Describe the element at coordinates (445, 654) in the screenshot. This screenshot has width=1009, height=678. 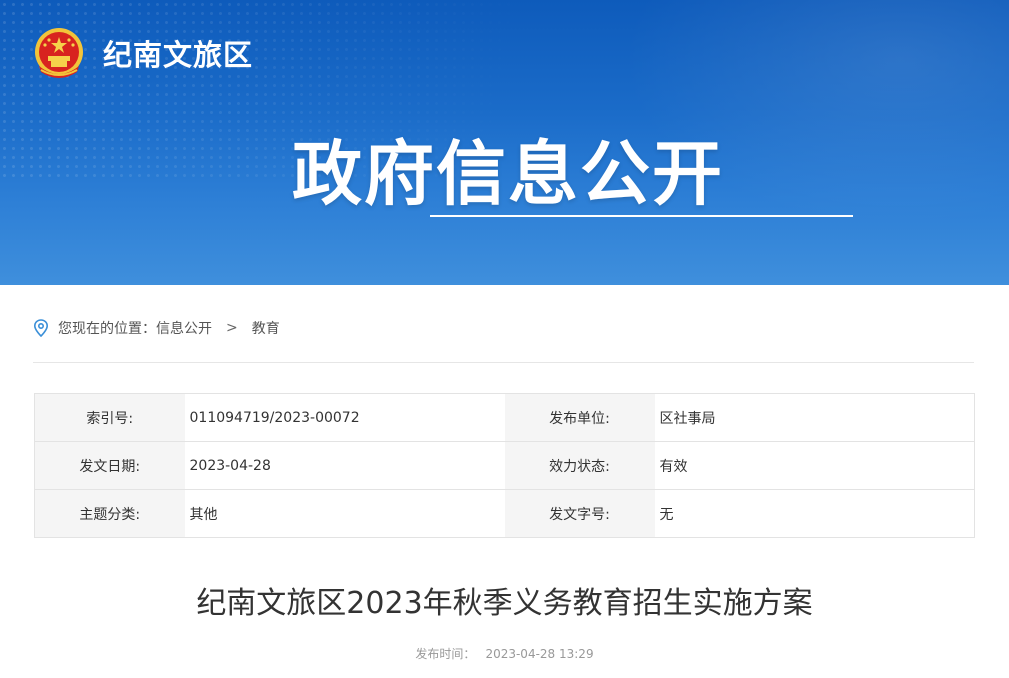
I see `publish-time-label: 发布时间：` at that location.